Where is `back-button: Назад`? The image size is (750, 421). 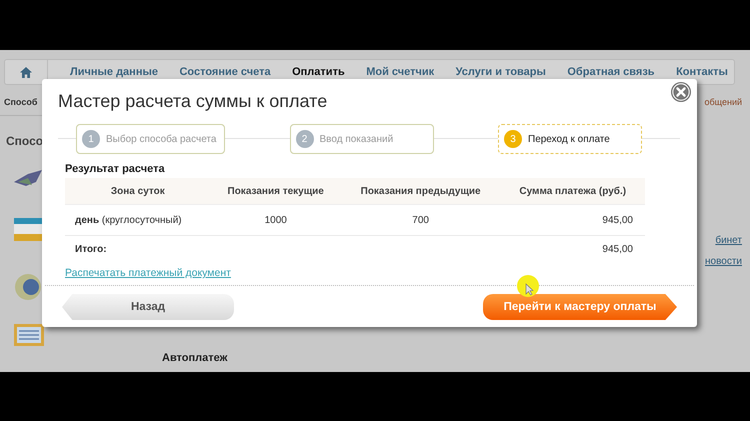 back-button: Назад is located at coordinates (148, 307).